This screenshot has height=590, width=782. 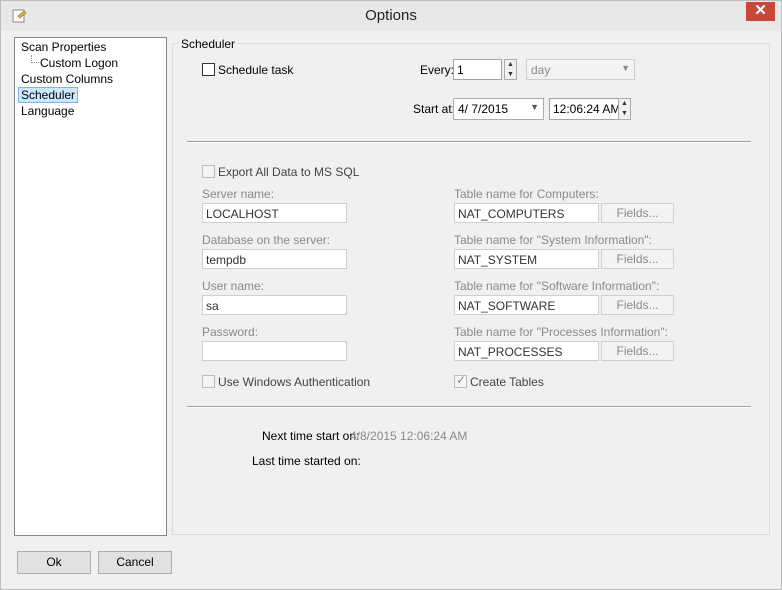 What do you see at coordinates (274, 351) in the screenshot?
I see `password-input` at bounding box center [274, 351].